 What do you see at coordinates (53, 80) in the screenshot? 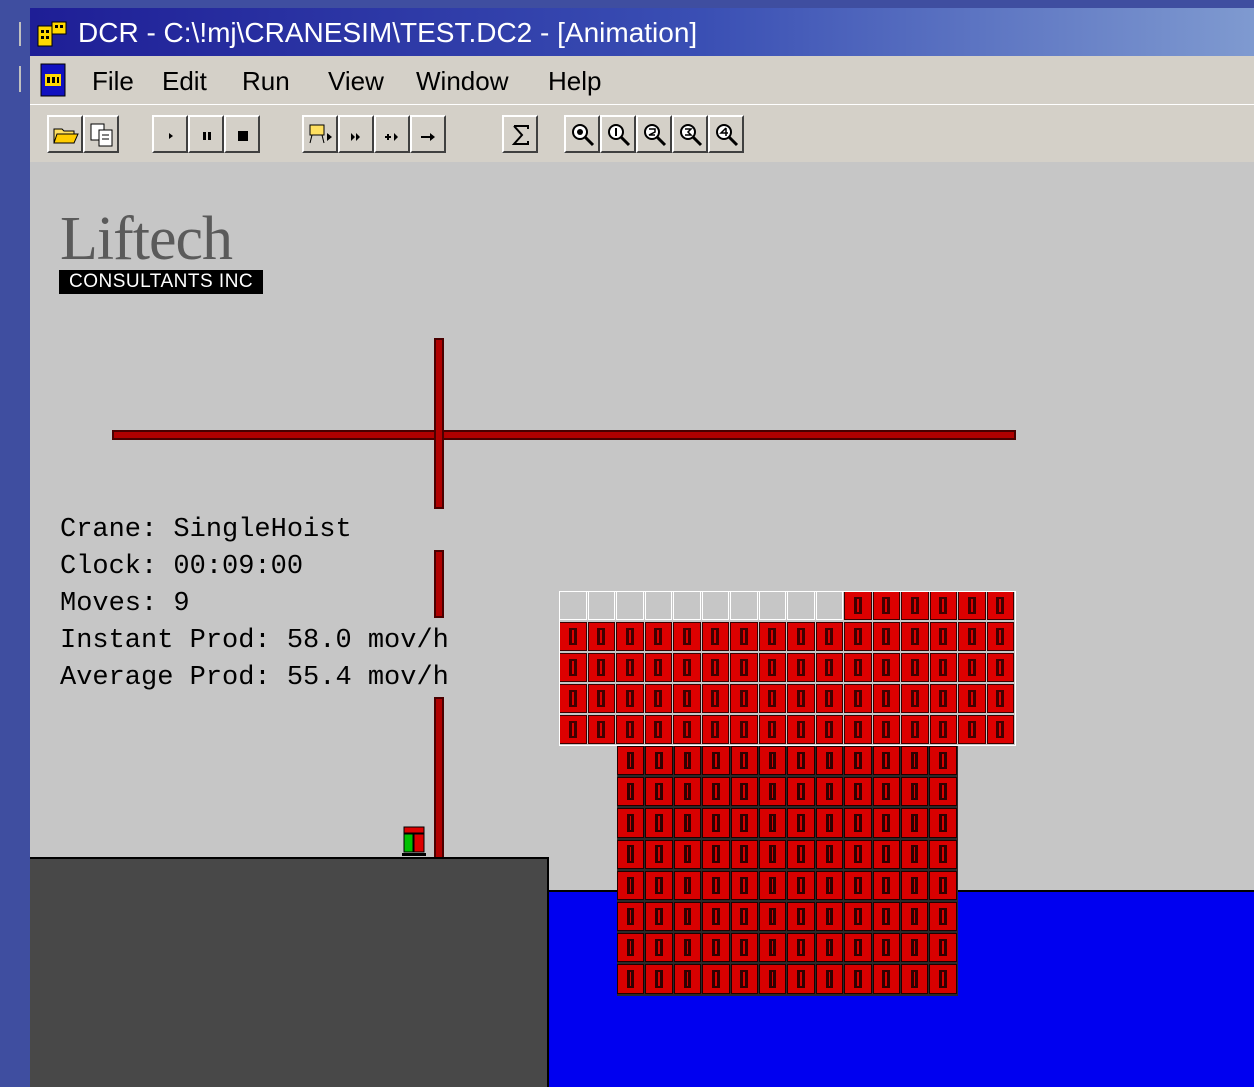
I see `document-icon` at bounding box center [53, 80].